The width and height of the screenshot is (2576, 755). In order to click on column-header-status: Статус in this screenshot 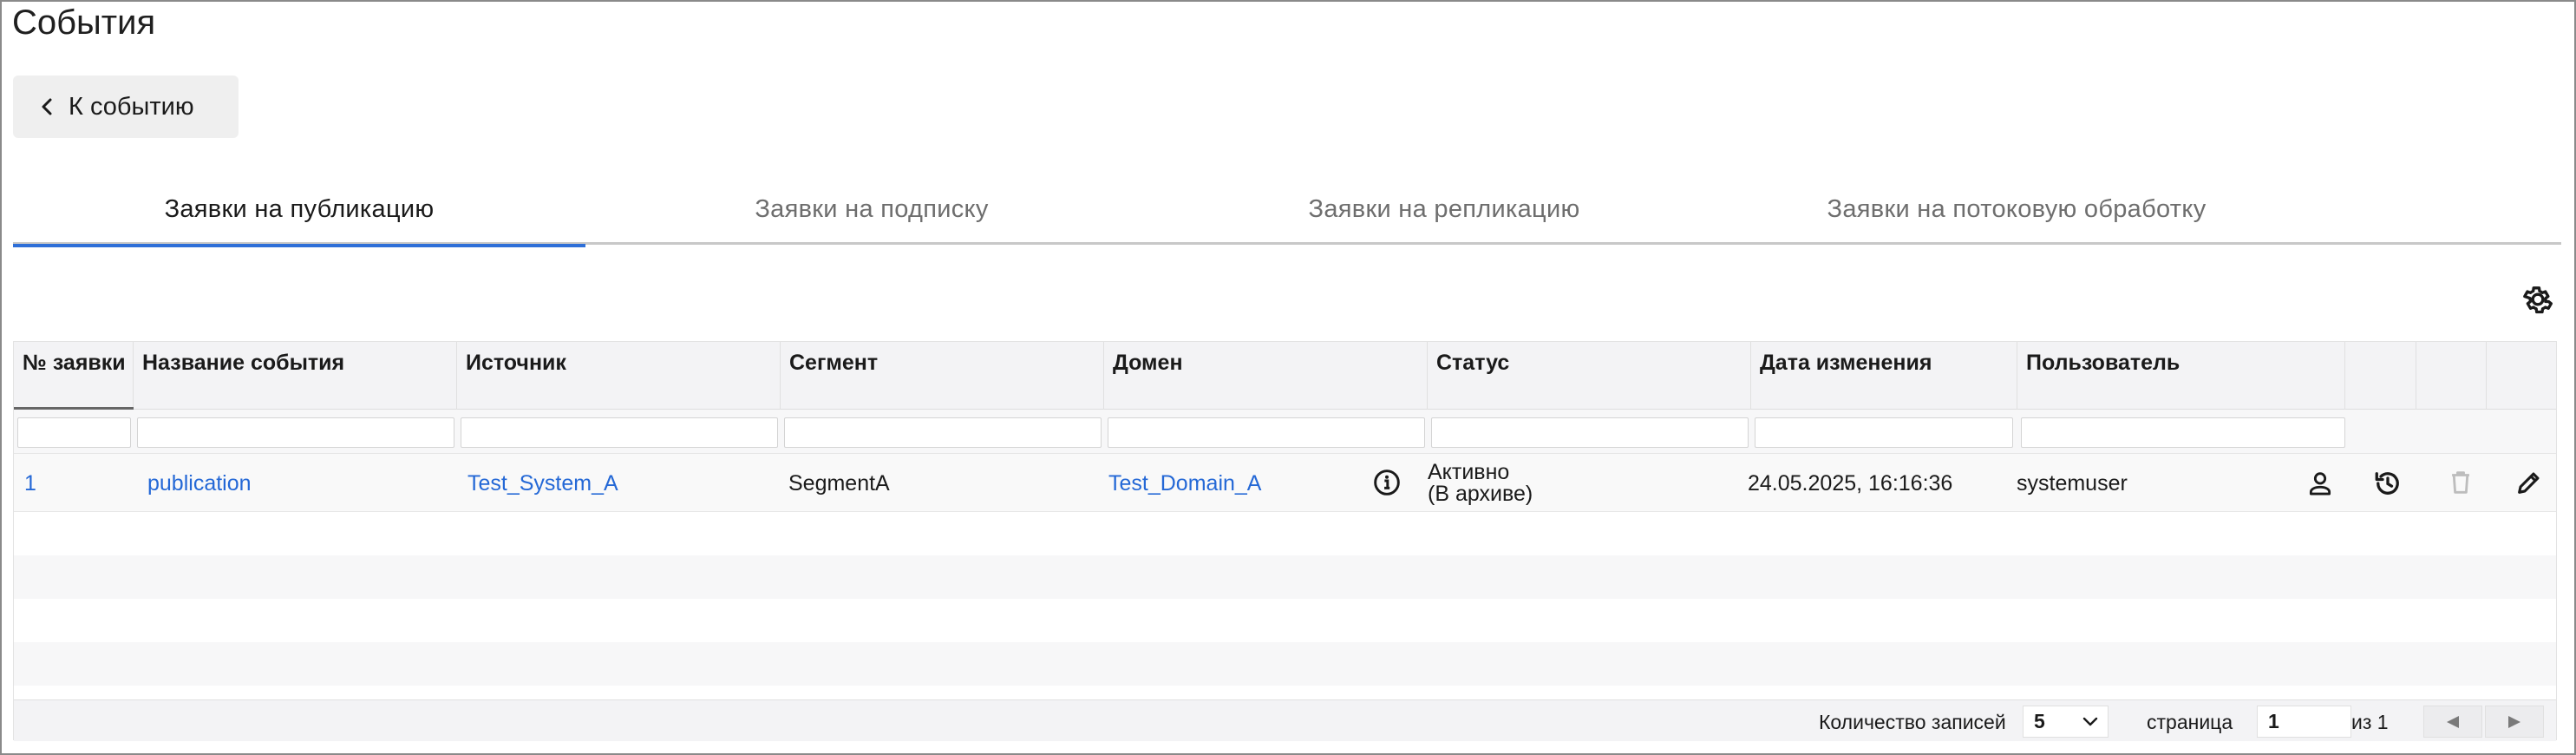, I will do `click(1589, 376)`.